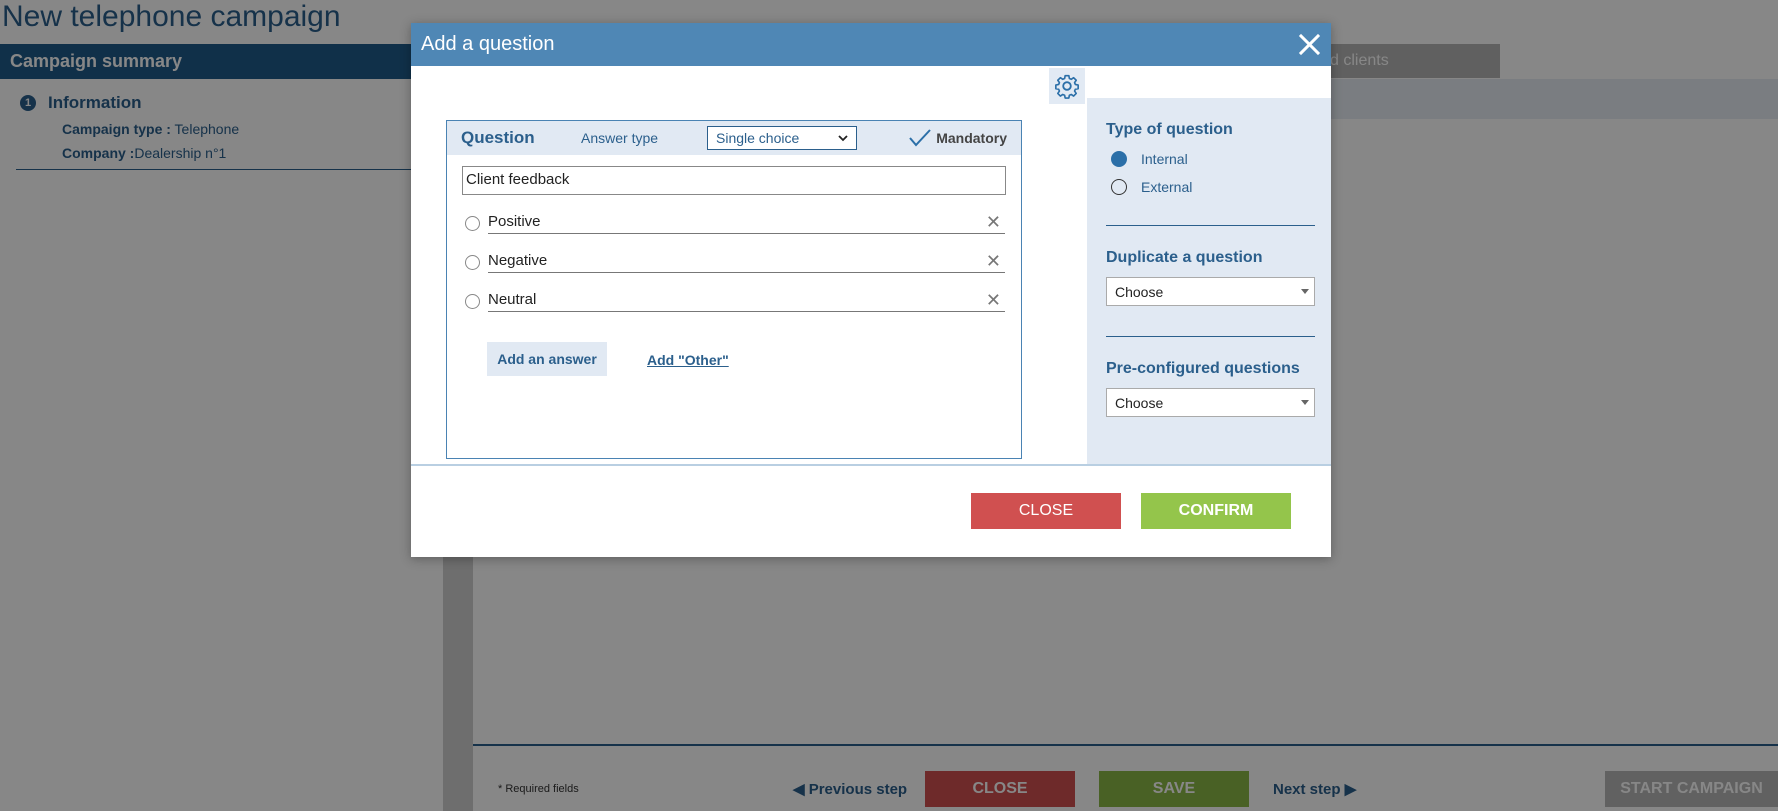  I want to click on radio-selected-icon, so click(1119, 159).